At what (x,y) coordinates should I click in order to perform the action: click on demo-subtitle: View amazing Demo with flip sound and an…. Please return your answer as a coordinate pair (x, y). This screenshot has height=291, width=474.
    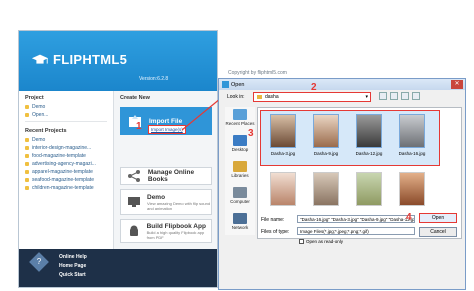
    Looking at the image, I should click on (179, 205).